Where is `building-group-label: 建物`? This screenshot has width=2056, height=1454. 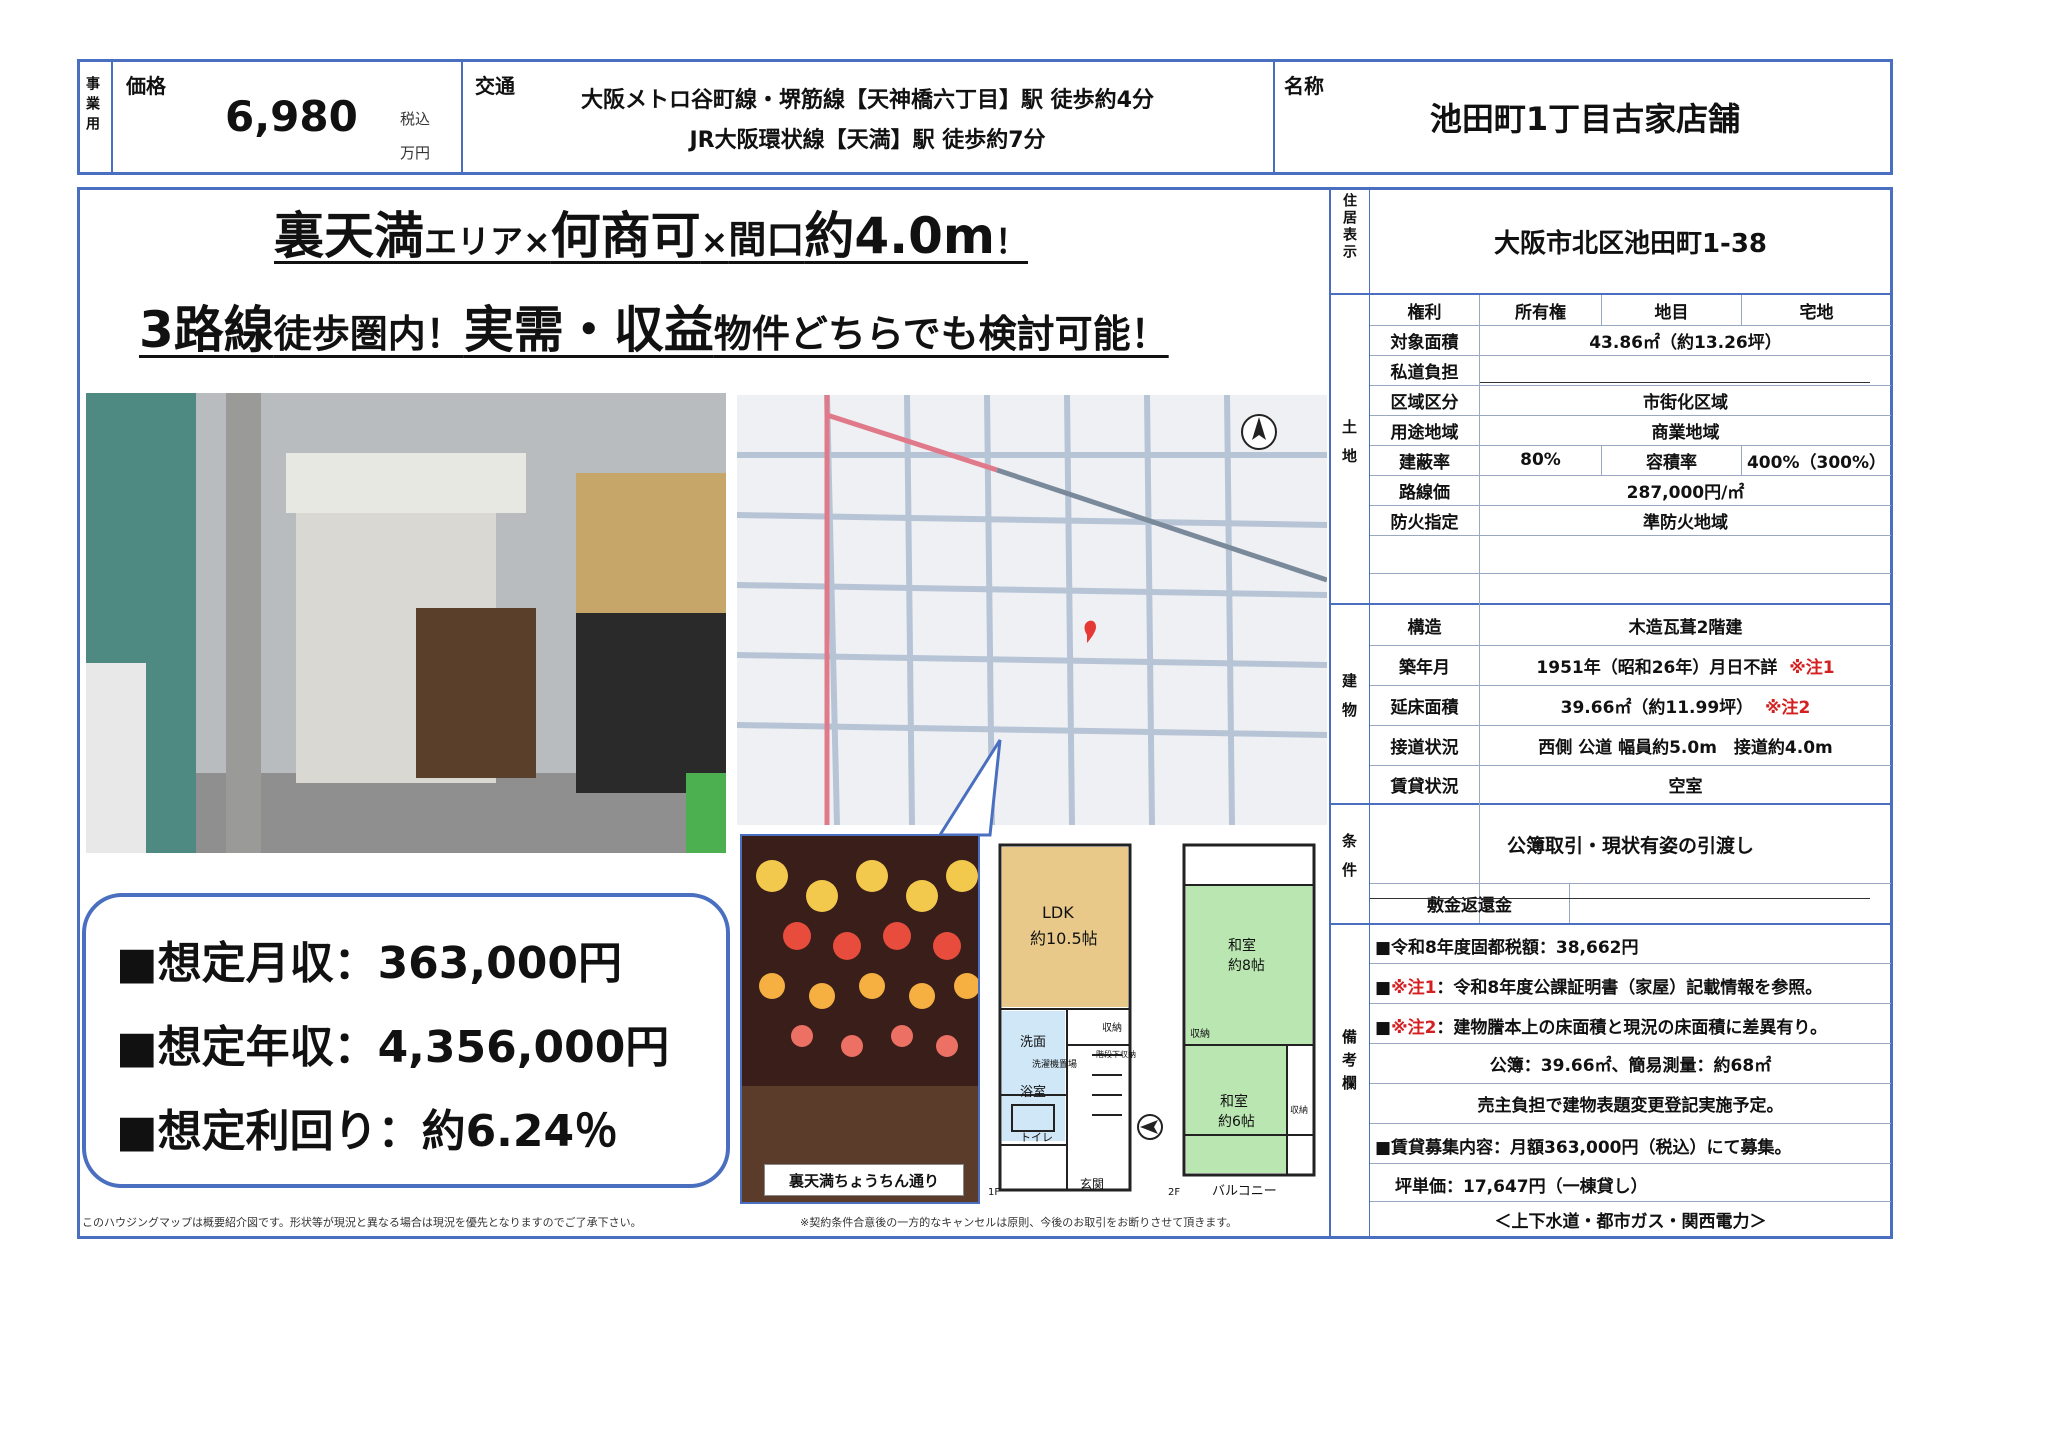
building-group-label: 建物 is located at coordinates (1349, 702).